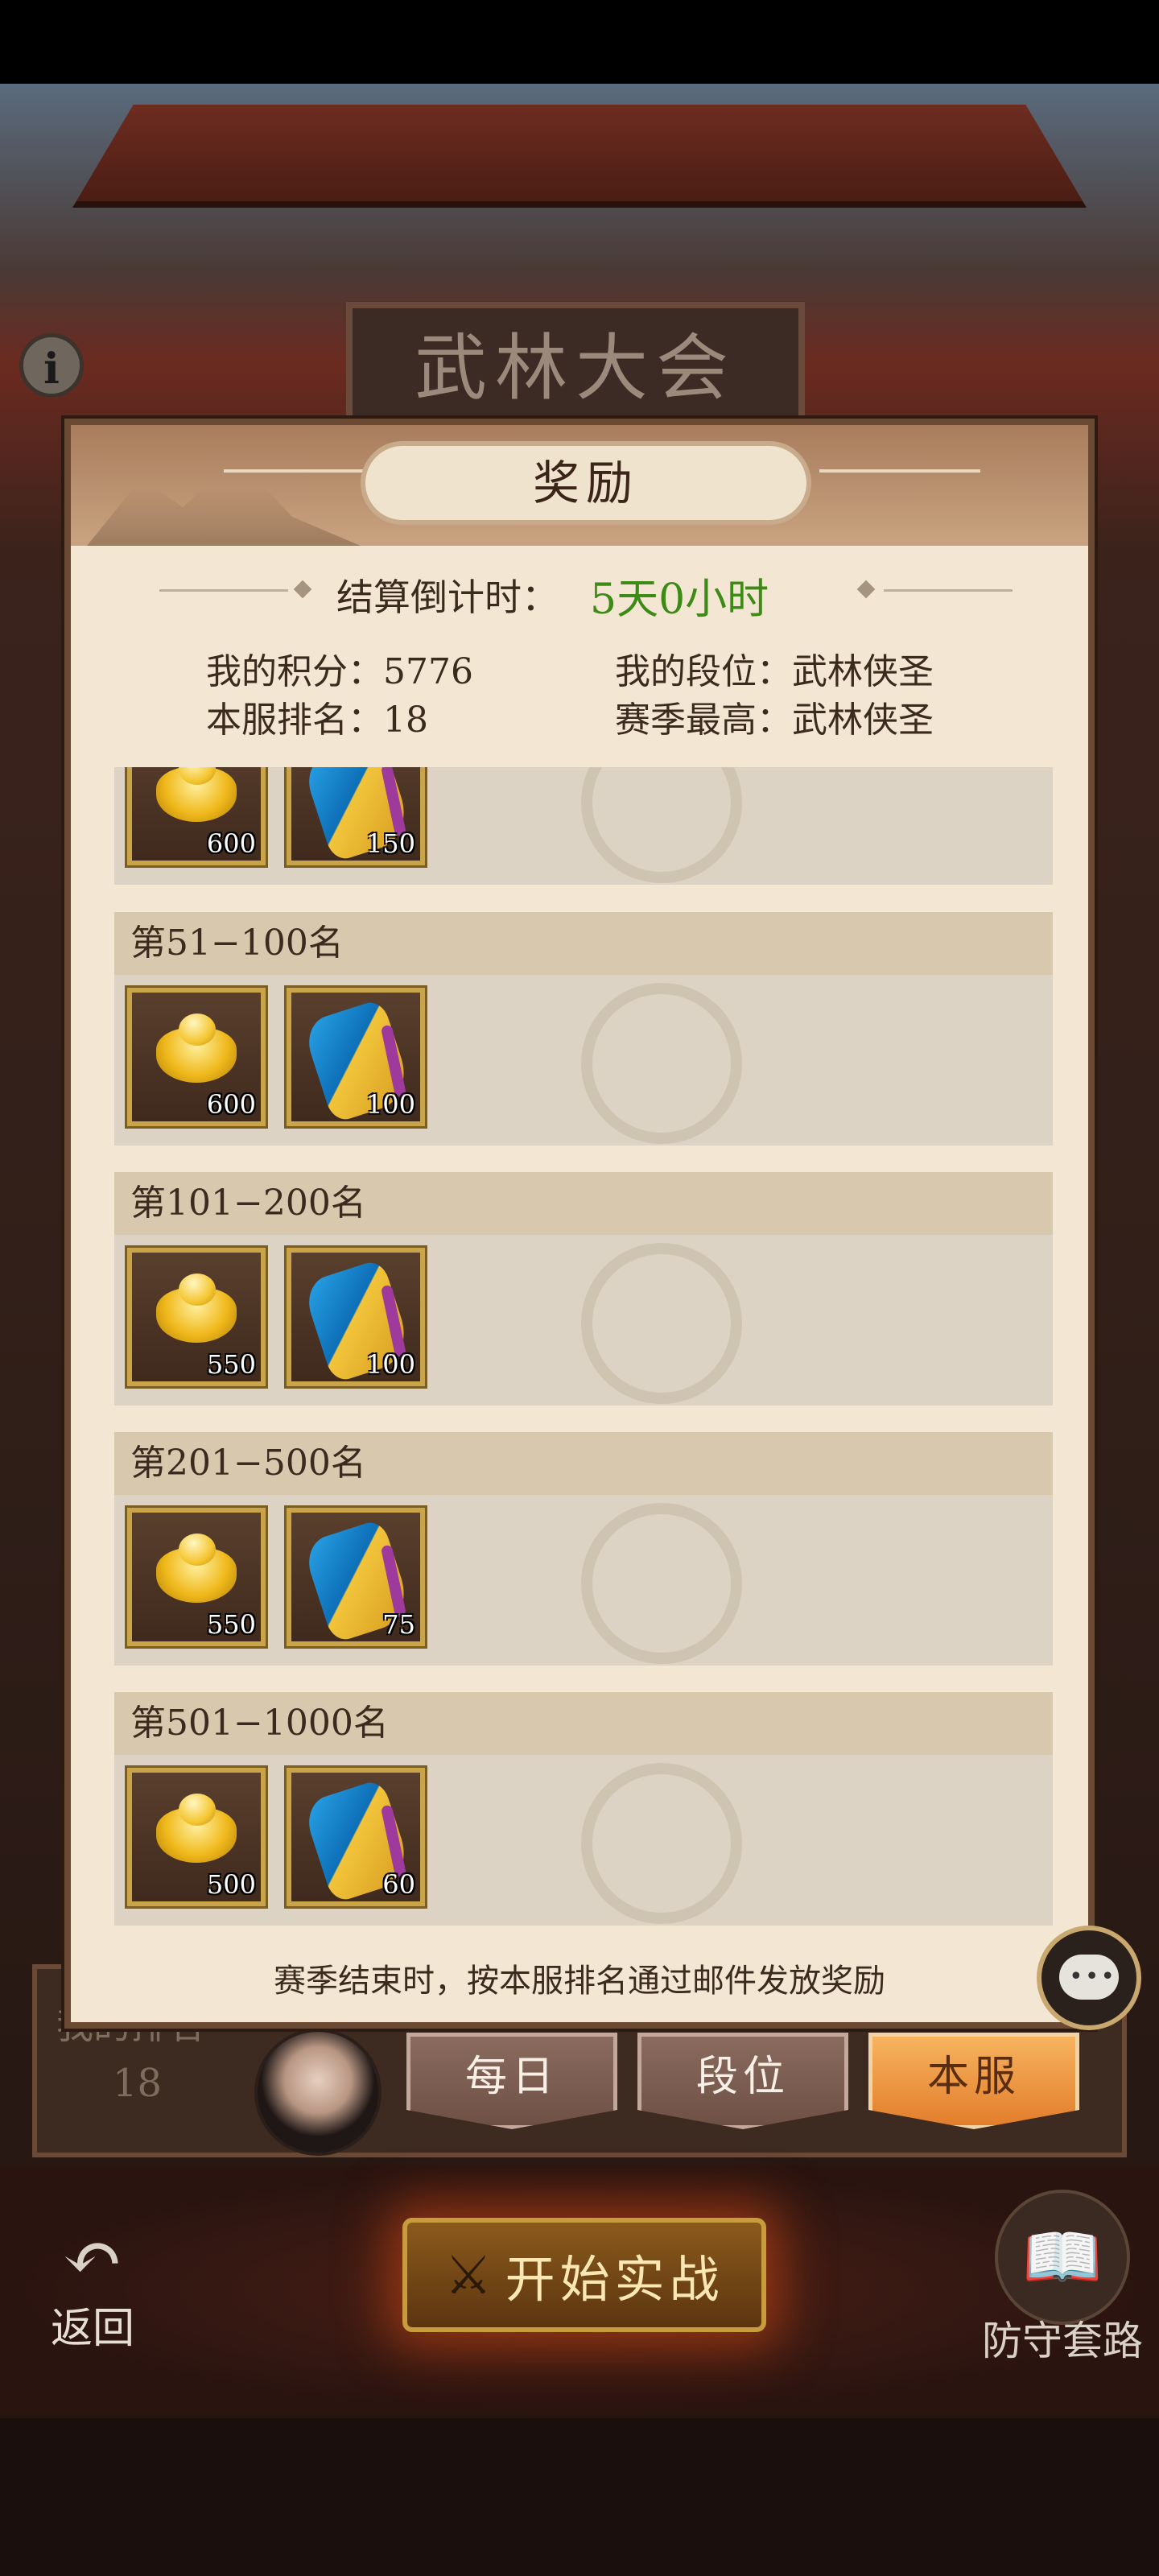  I want to click on start-battle-label: 开始实战, so click(614, 2279).